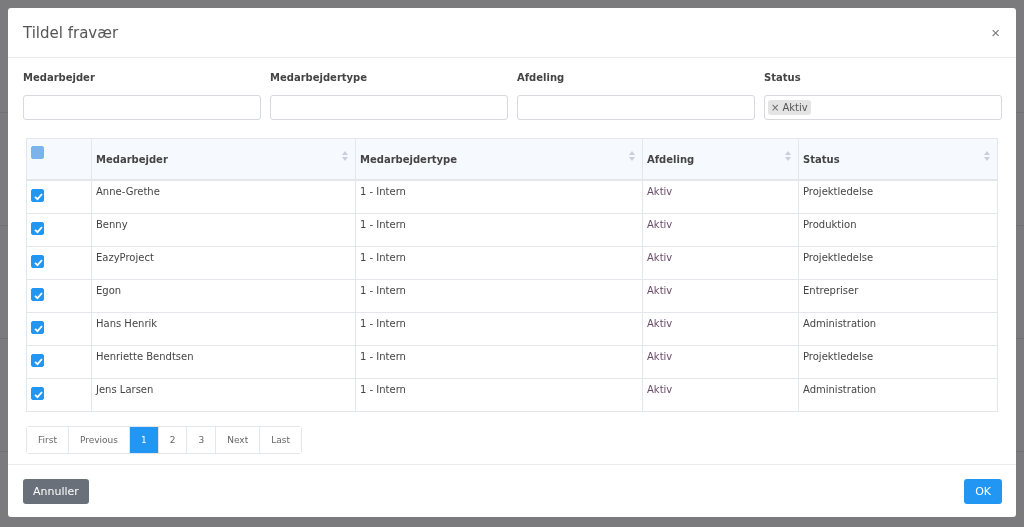 The width and height of the screenshot is (1024, 527). Describe the element at coordinates (898, 159) in the screenshot. I see `column-header: Status` at that location.